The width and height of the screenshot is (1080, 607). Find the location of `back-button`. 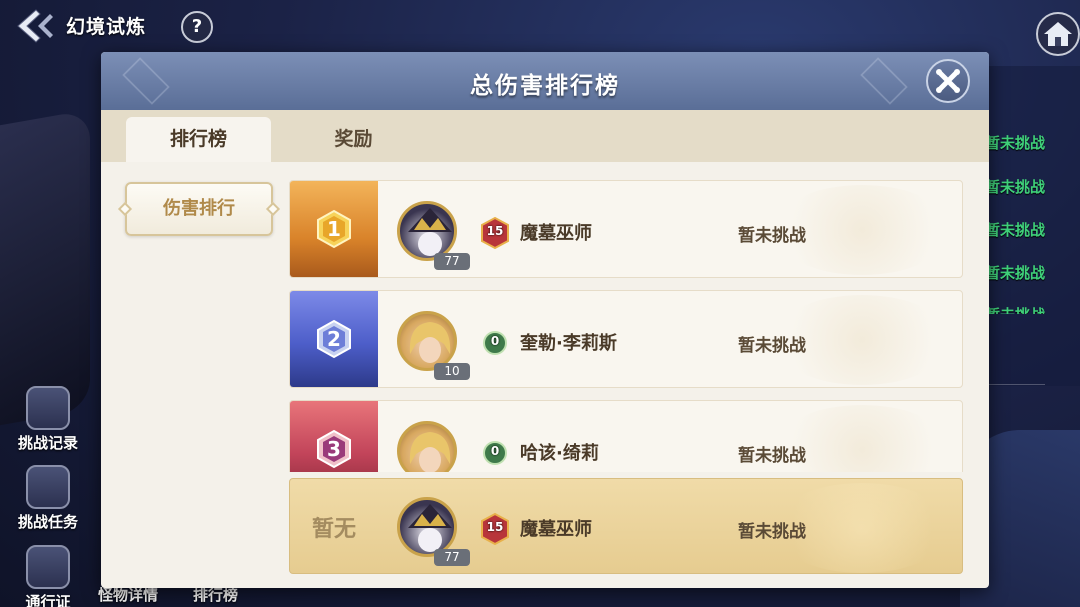

back-button is located at coordinates (36, 26).